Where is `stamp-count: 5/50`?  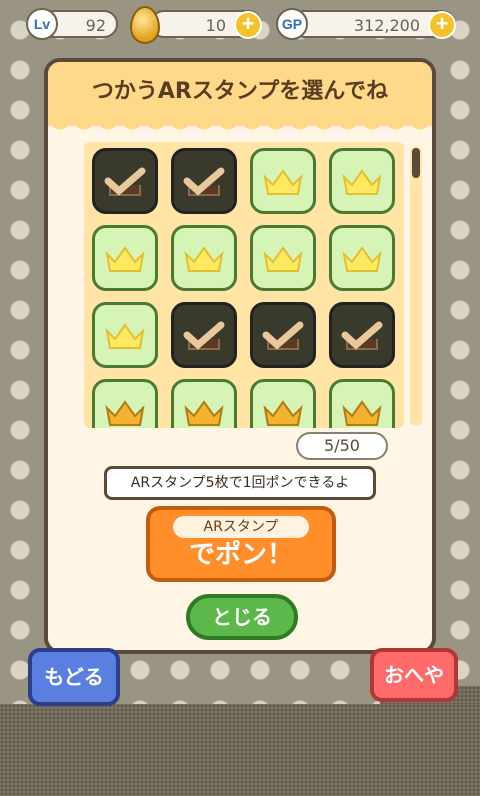 stamp-count: 5/50 is located at coordinates (342, 446).